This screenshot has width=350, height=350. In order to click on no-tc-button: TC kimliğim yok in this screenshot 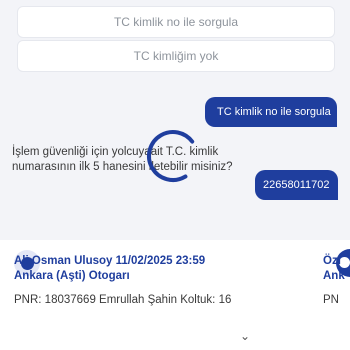, I will do `click(176, 56)`.